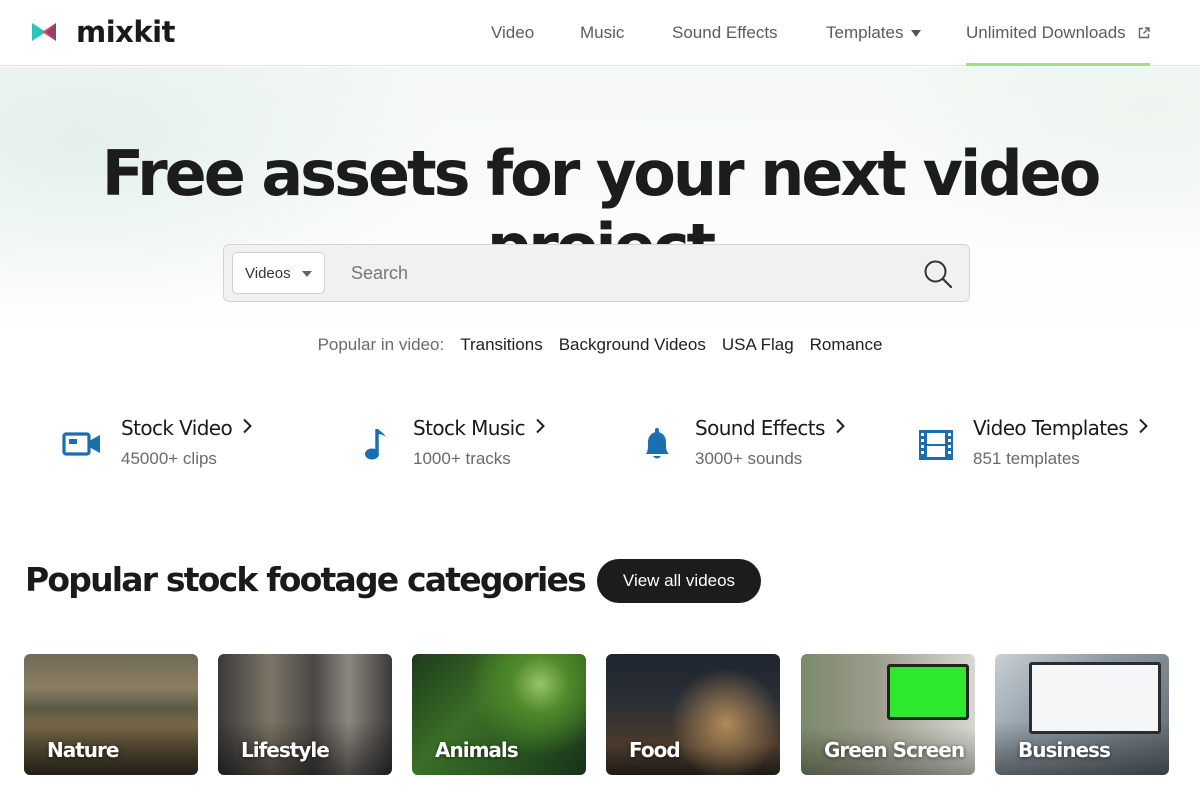 The image size is (1200, 804). I want to click on green-screen-laptop-image, so click(928, 692).